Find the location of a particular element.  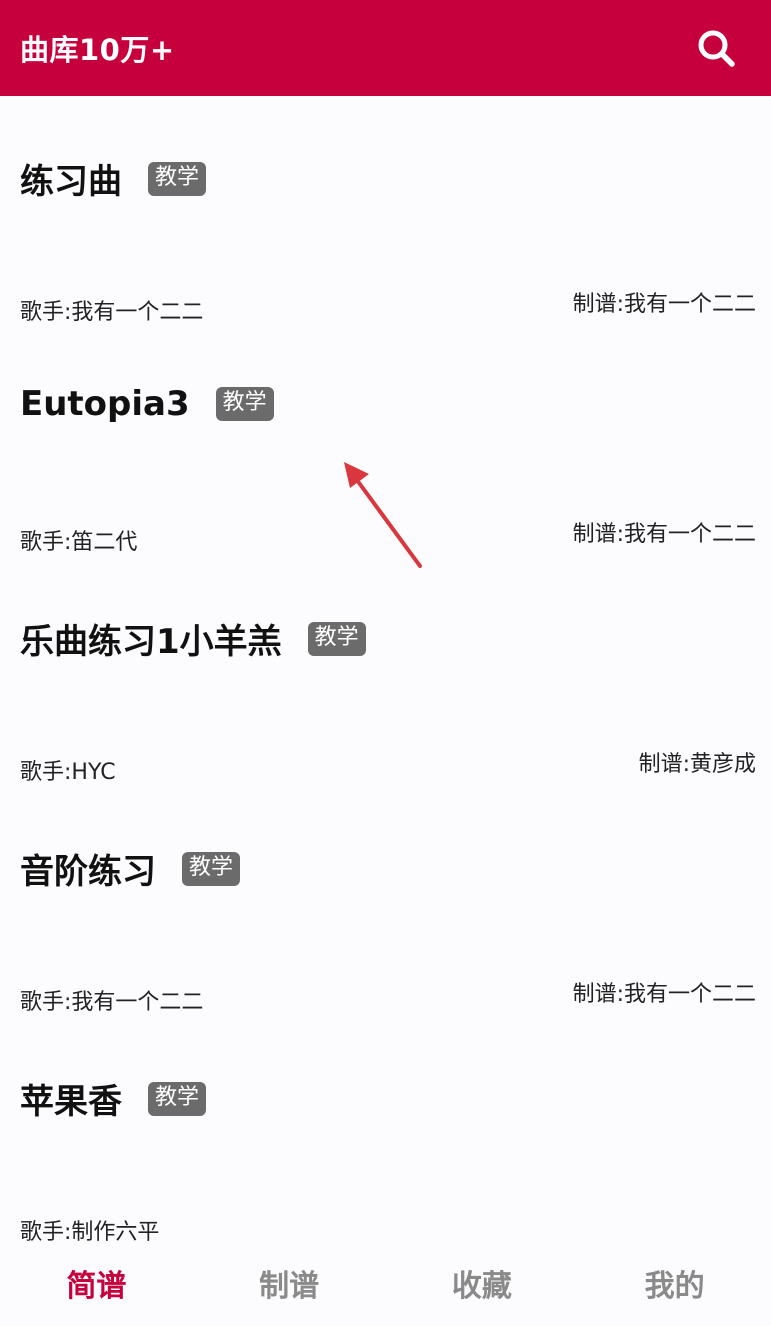

song-title: 乐曲练习1小羊羔 is located at coordinates (151, 642).